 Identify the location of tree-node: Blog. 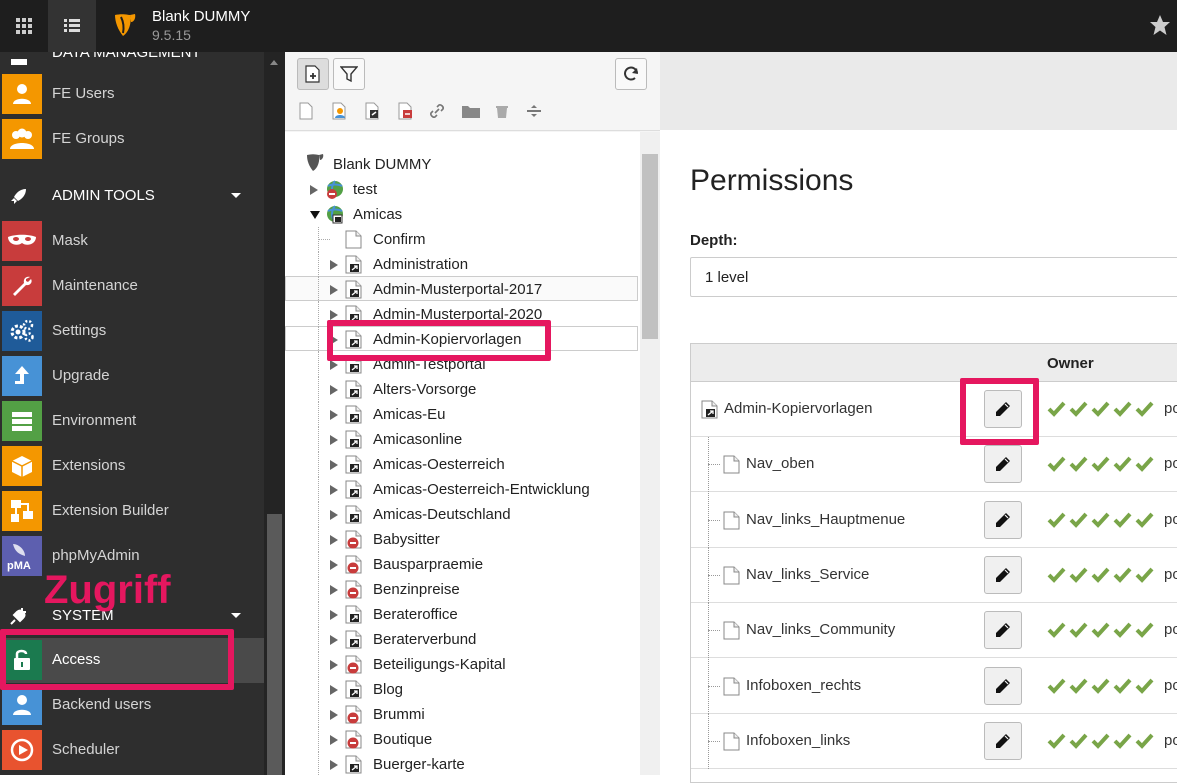
(462, 689).